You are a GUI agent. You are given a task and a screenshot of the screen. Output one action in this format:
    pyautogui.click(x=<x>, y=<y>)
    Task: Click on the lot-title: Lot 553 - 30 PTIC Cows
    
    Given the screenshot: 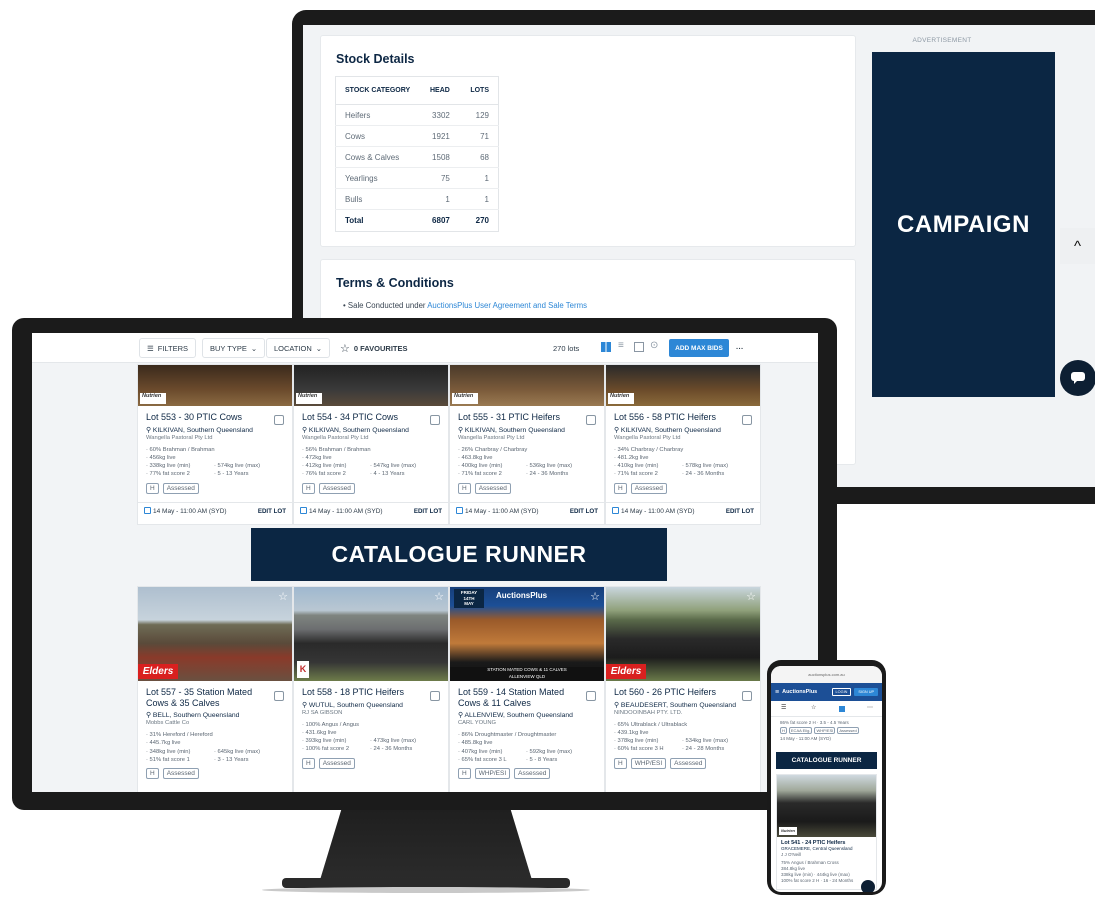 What is the action you would take?
    pyautogui.click(x=215, y=417)
    